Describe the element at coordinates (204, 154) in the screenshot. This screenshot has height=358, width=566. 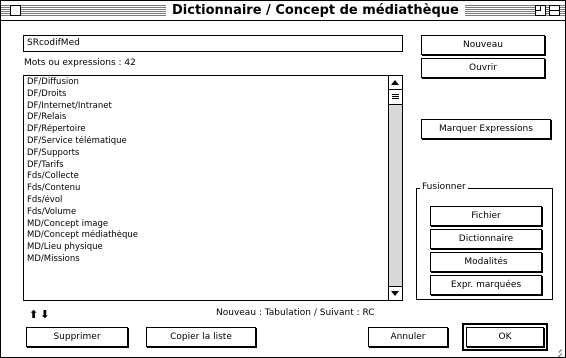
I see `list-item: DF/Supports` at that location.